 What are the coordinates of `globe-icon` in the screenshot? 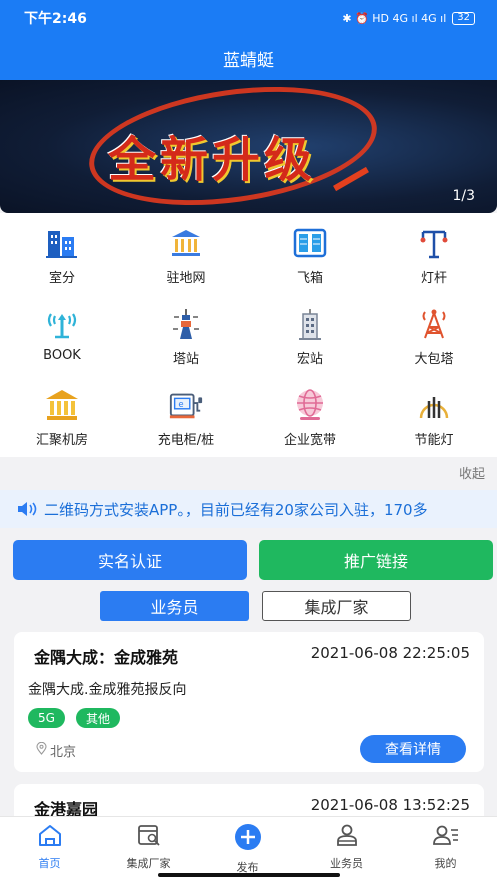 It's located at (310, 405).